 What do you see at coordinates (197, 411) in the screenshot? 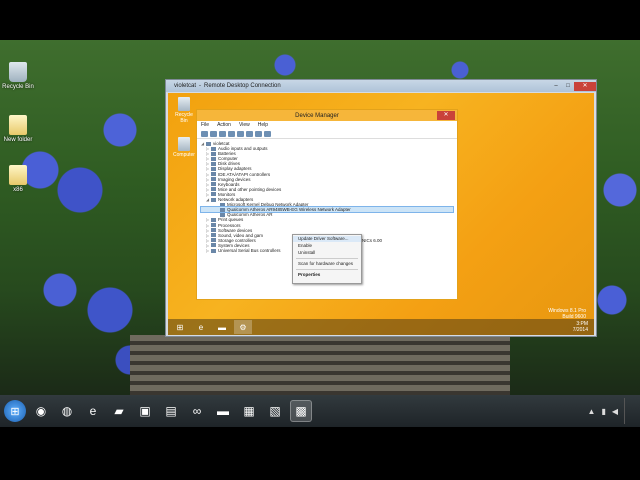
I see `taskbar-app7-button: ∞` at bounding box center [197, 411].